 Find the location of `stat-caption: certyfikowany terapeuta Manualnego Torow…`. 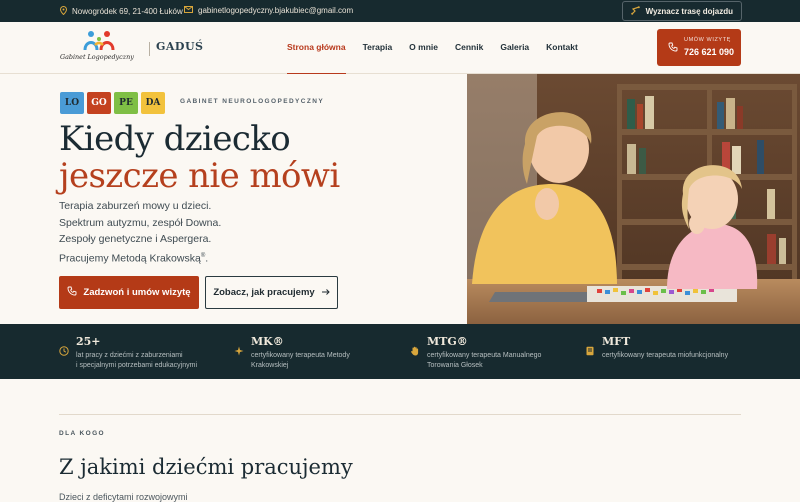

stat-caption: certyfikowany terapeuta Manualnego Torow… is located at coordinates (484, 361).